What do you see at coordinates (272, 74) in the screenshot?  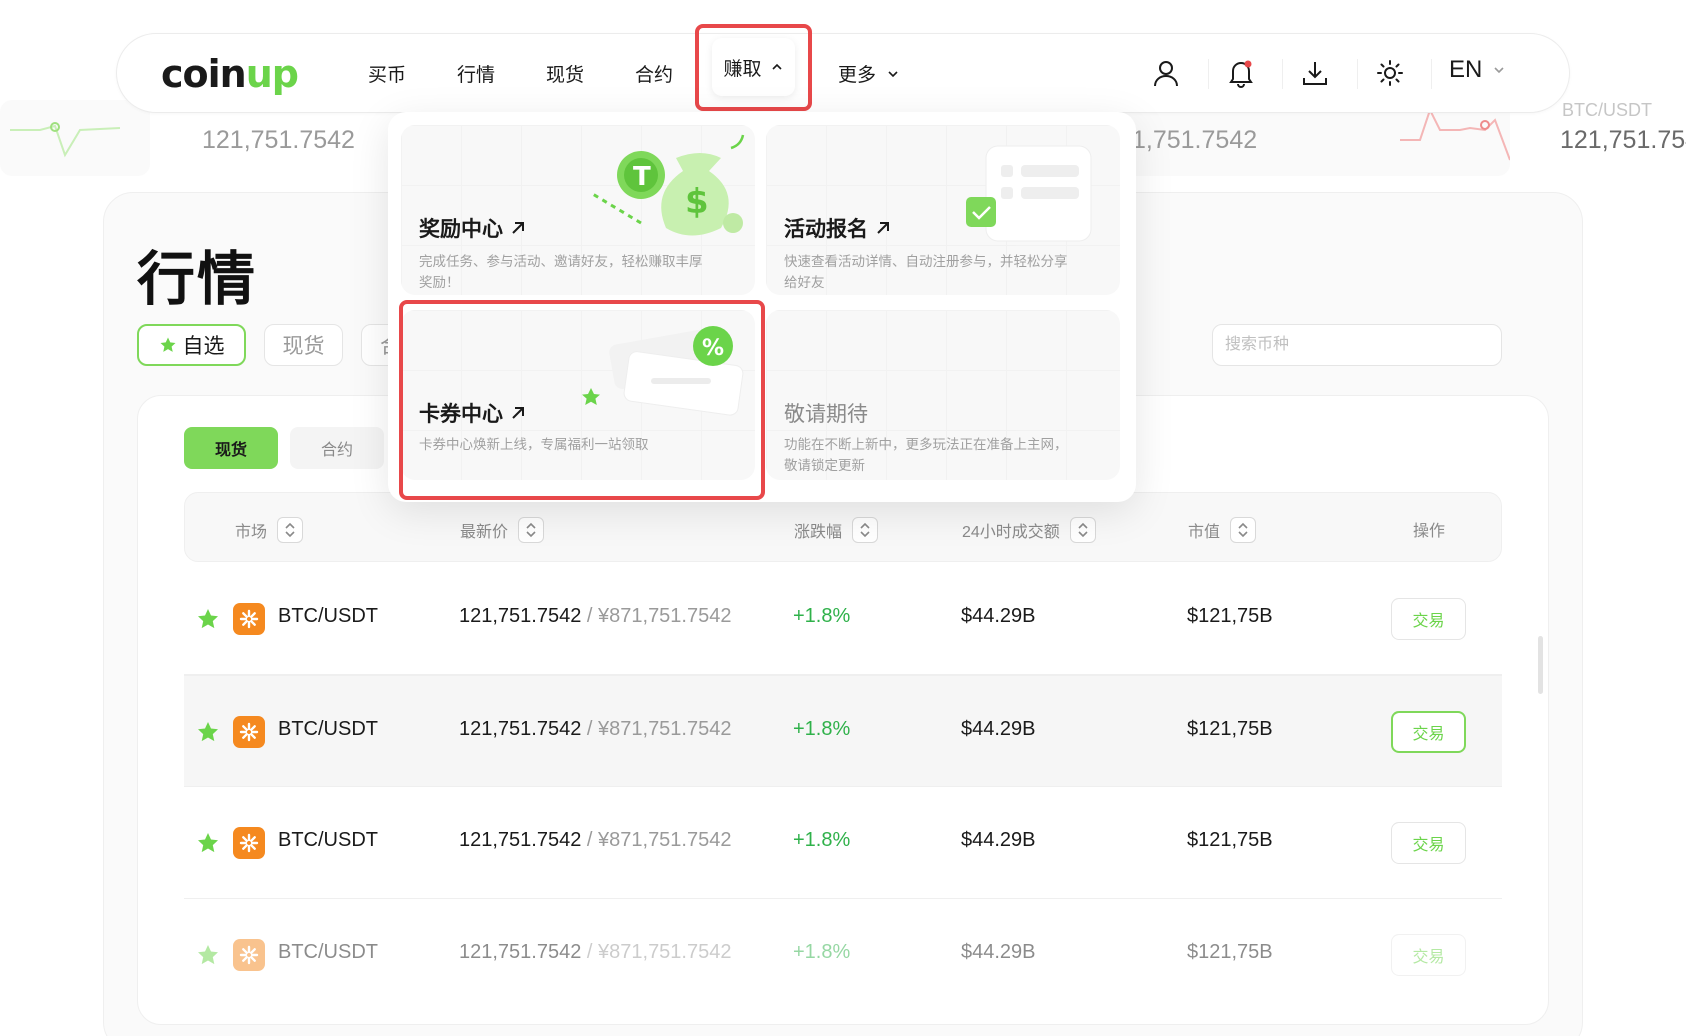 I see `logo-accent: up` at bounding box center [272, 74].